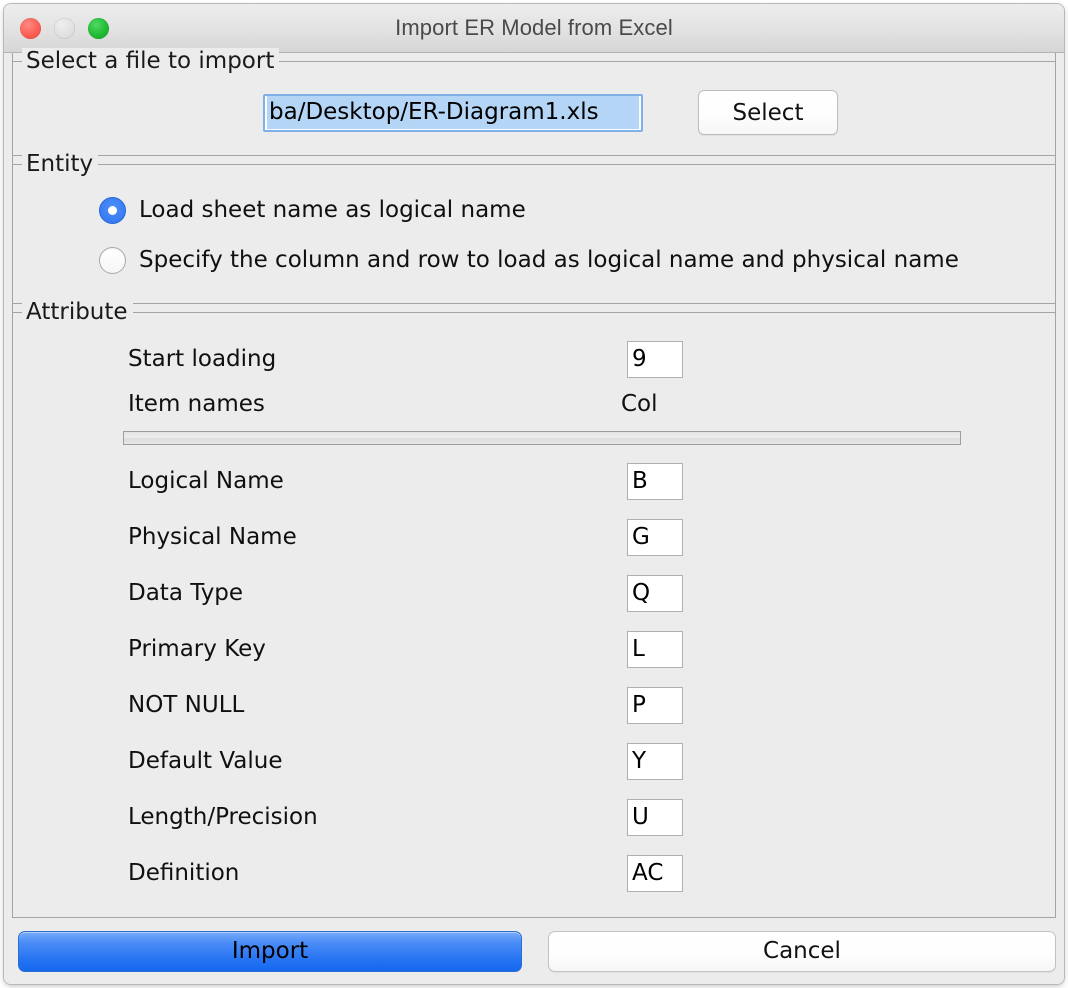 Image resolution: width=1068 pixels, height=988 pixels. I want to click on logical-name-label: Logical Name, so click(206, 481).